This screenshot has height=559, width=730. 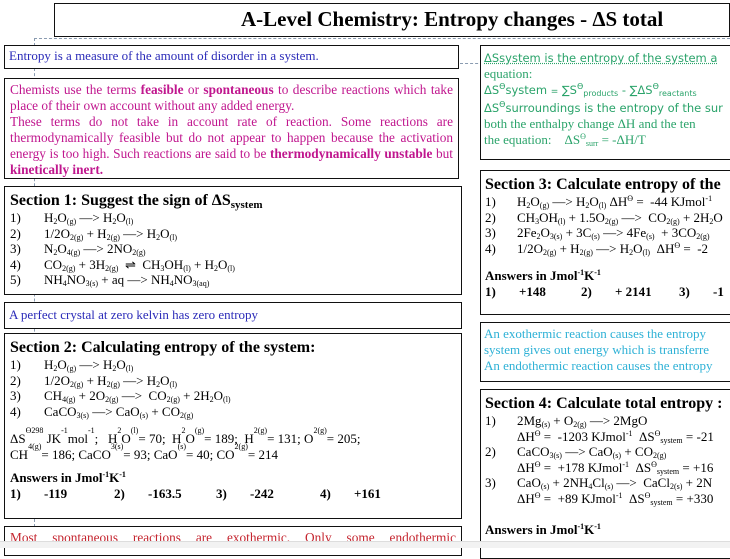 What do you see at coordinates (233, 494) in the screenshot?
I see `section2-answers: 1) -119 2) -163.5 3) -242 4) +161` at bounding box center [233, 494].